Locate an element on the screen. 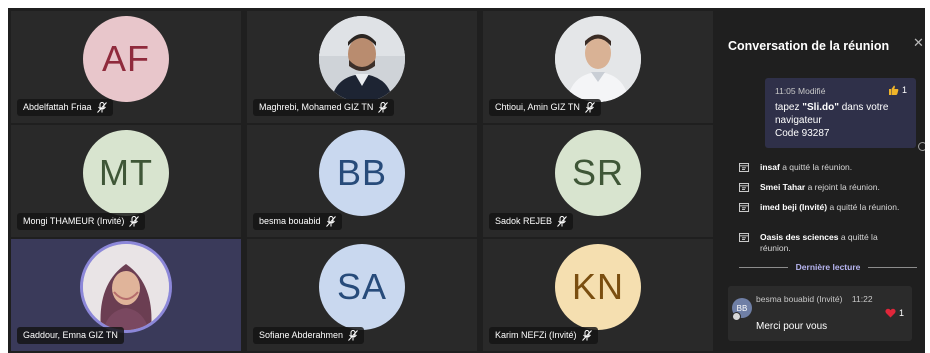 This screenshot has width=930, height=353. participant-tile-bb: BB besma bouabid is located at coordinates (362, 181).